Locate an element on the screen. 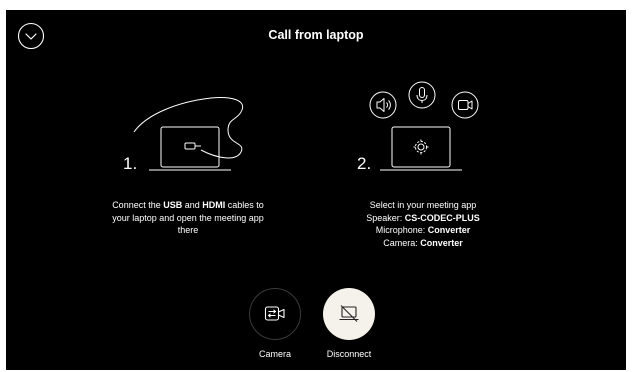 This screenshot has width=632, height=372. step-2-line-1: Select in your meeting app is located at coordinates (423, 205).